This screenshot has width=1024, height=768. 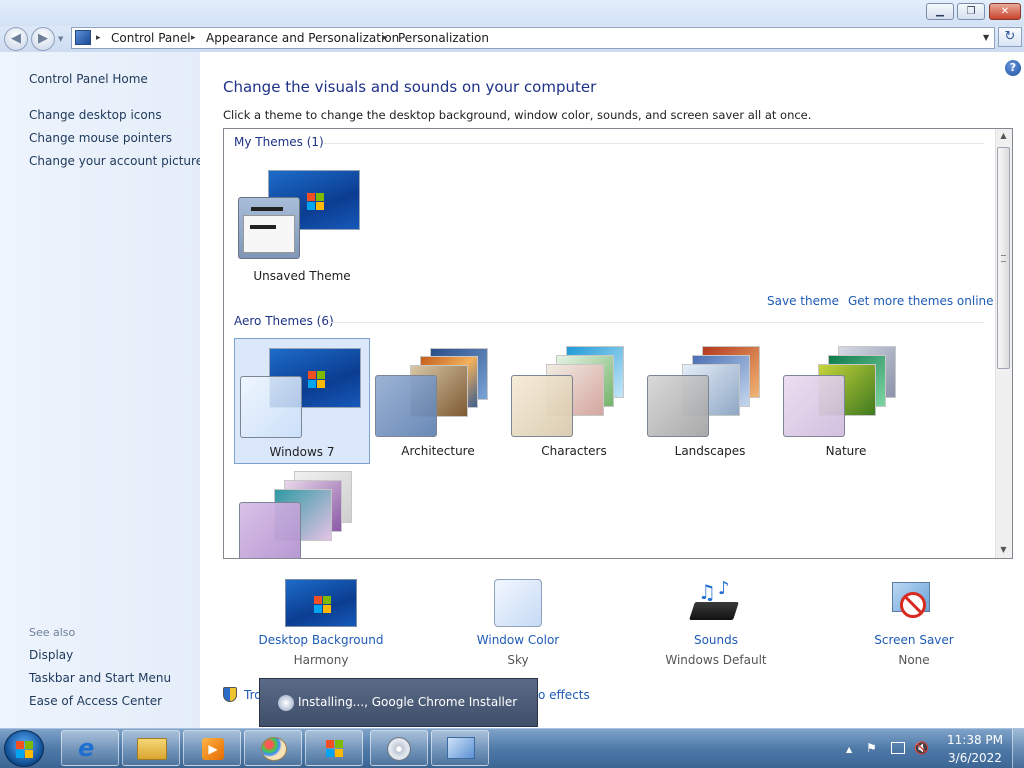 What do you see at coordinates (710, 401) in the screenshot?
I see `theme-landscapes: Landscapes` at bounding box center [710, 401].